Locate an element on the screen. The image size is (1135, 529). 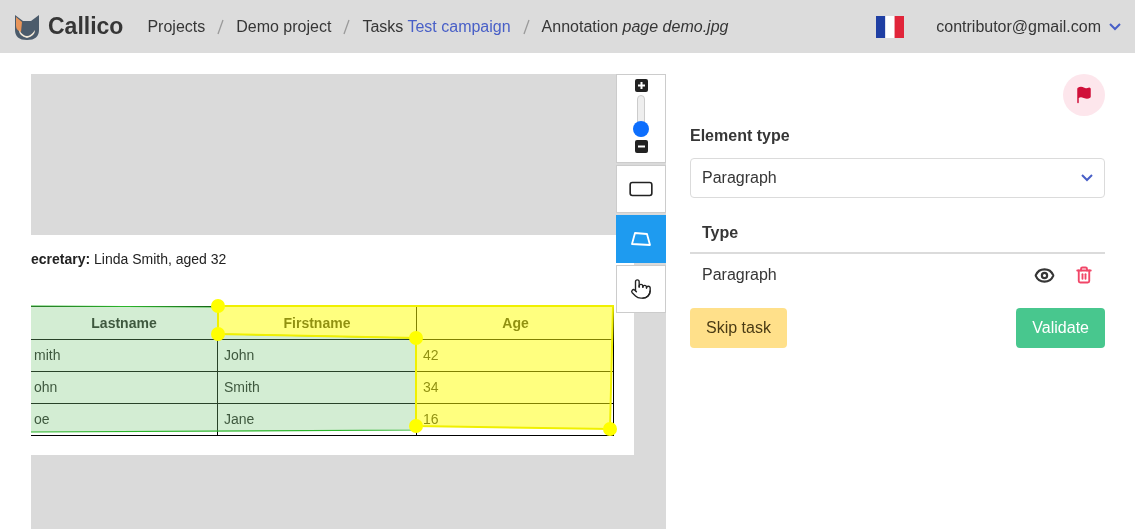
hand-icon is located at coordinates (641, 289).